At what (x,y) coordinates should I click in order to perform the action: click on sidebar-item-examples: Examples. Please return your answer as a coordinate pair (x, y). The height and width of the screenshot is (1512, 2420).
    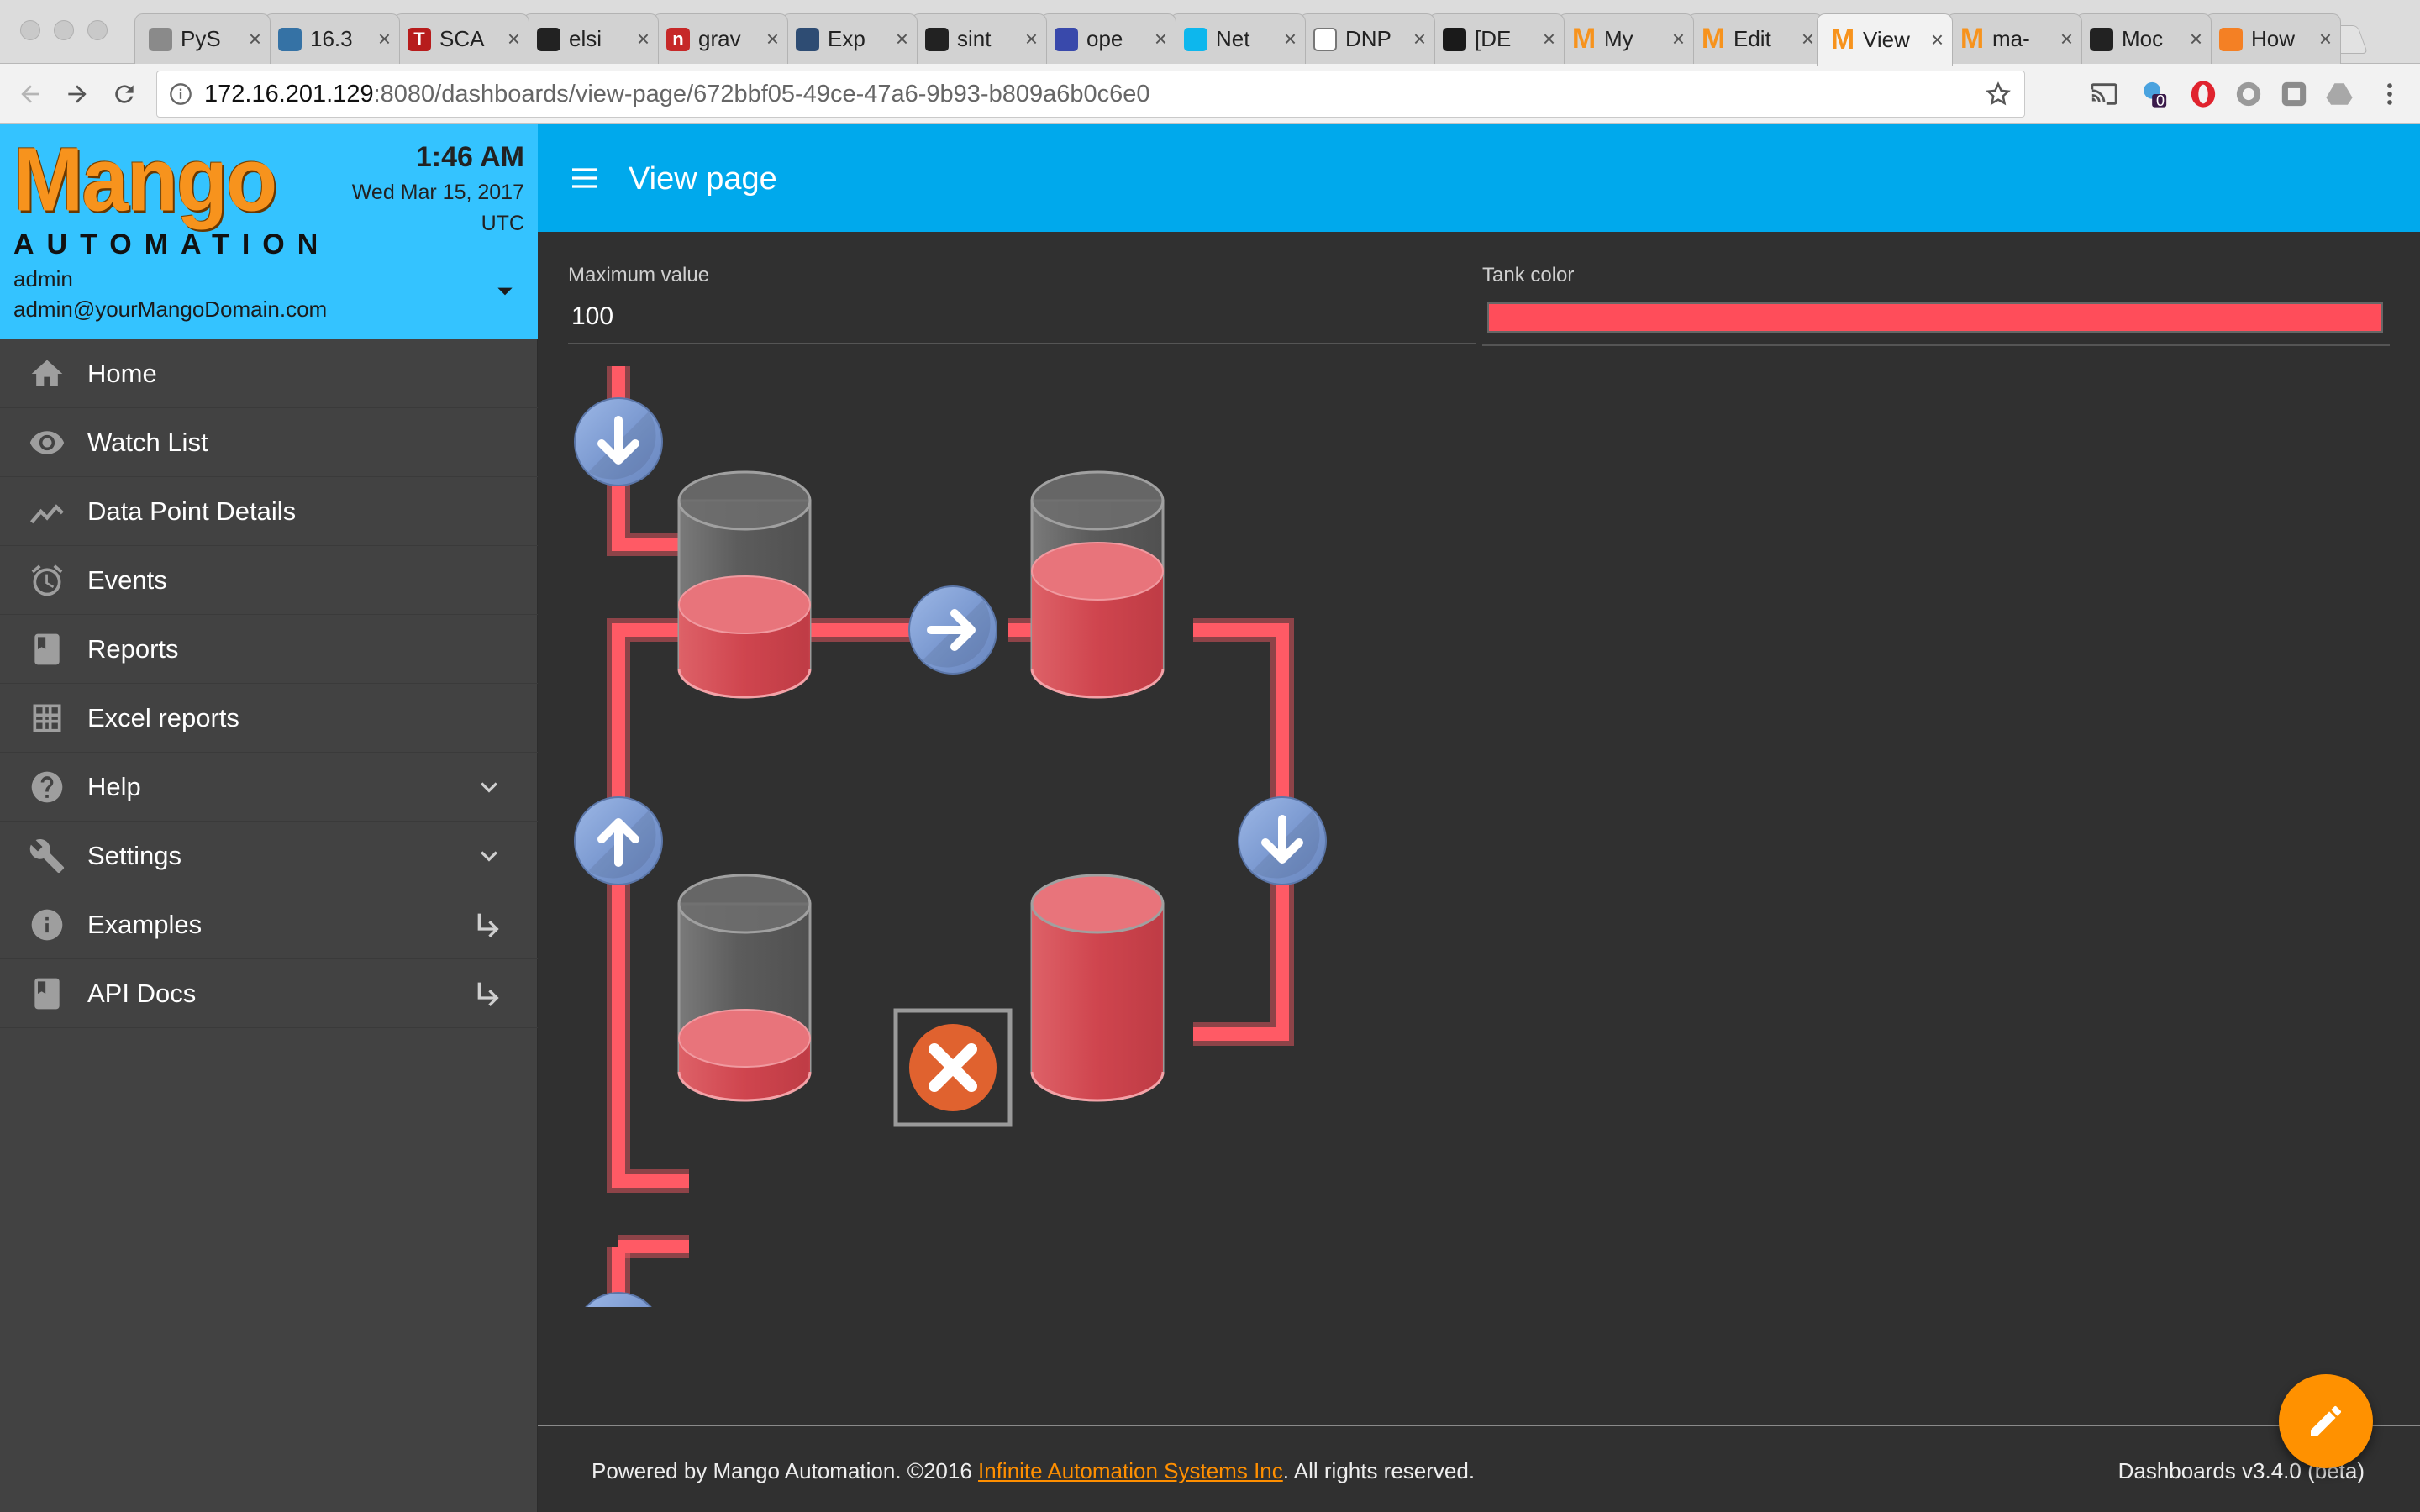
    Looking at the image, I should click on (269, 924).